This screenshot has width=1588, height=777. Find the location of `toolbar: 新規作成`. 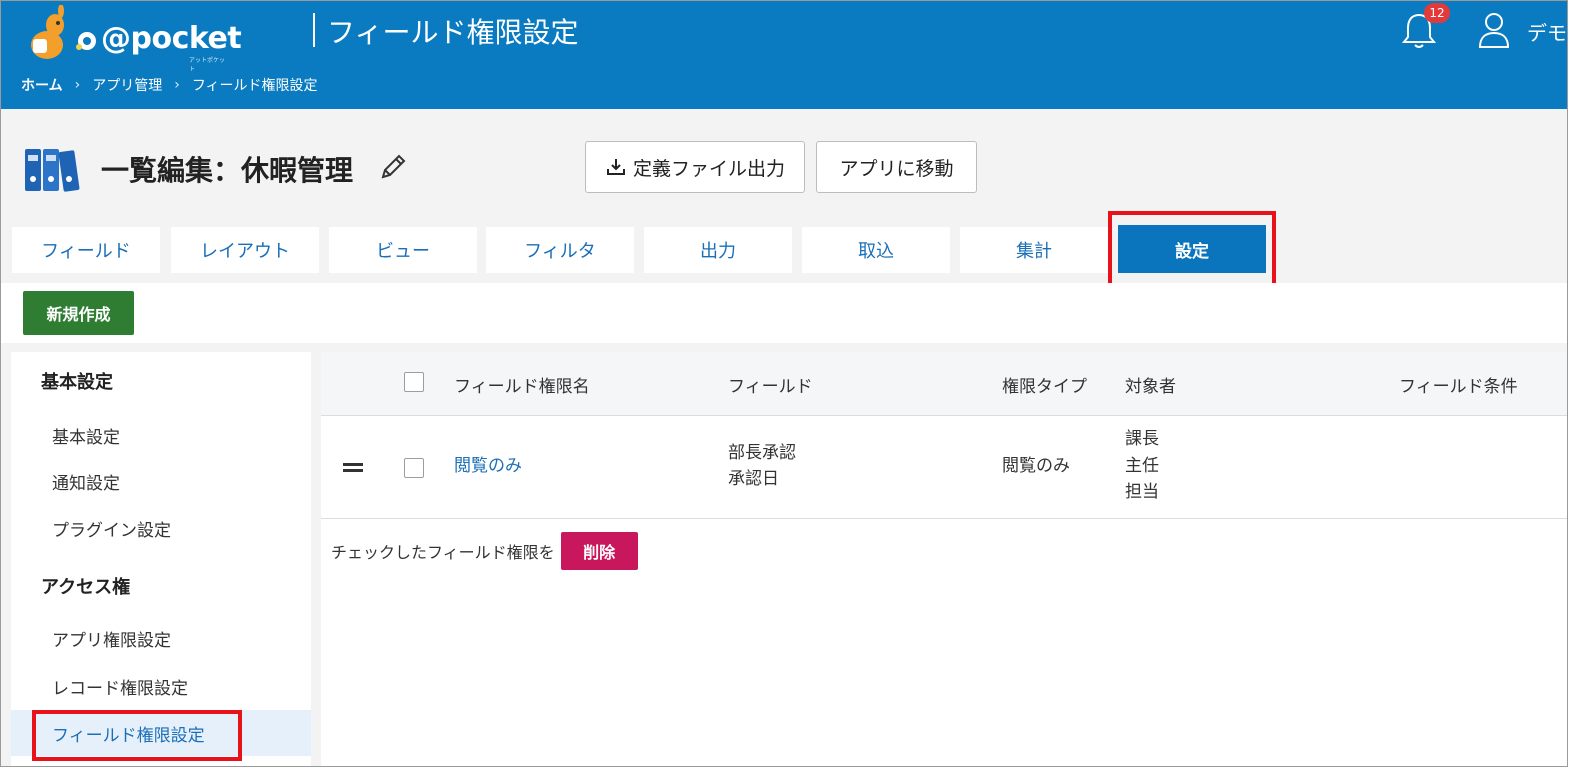

toolbar: 新規作成 is located at coordinates (784, 313).